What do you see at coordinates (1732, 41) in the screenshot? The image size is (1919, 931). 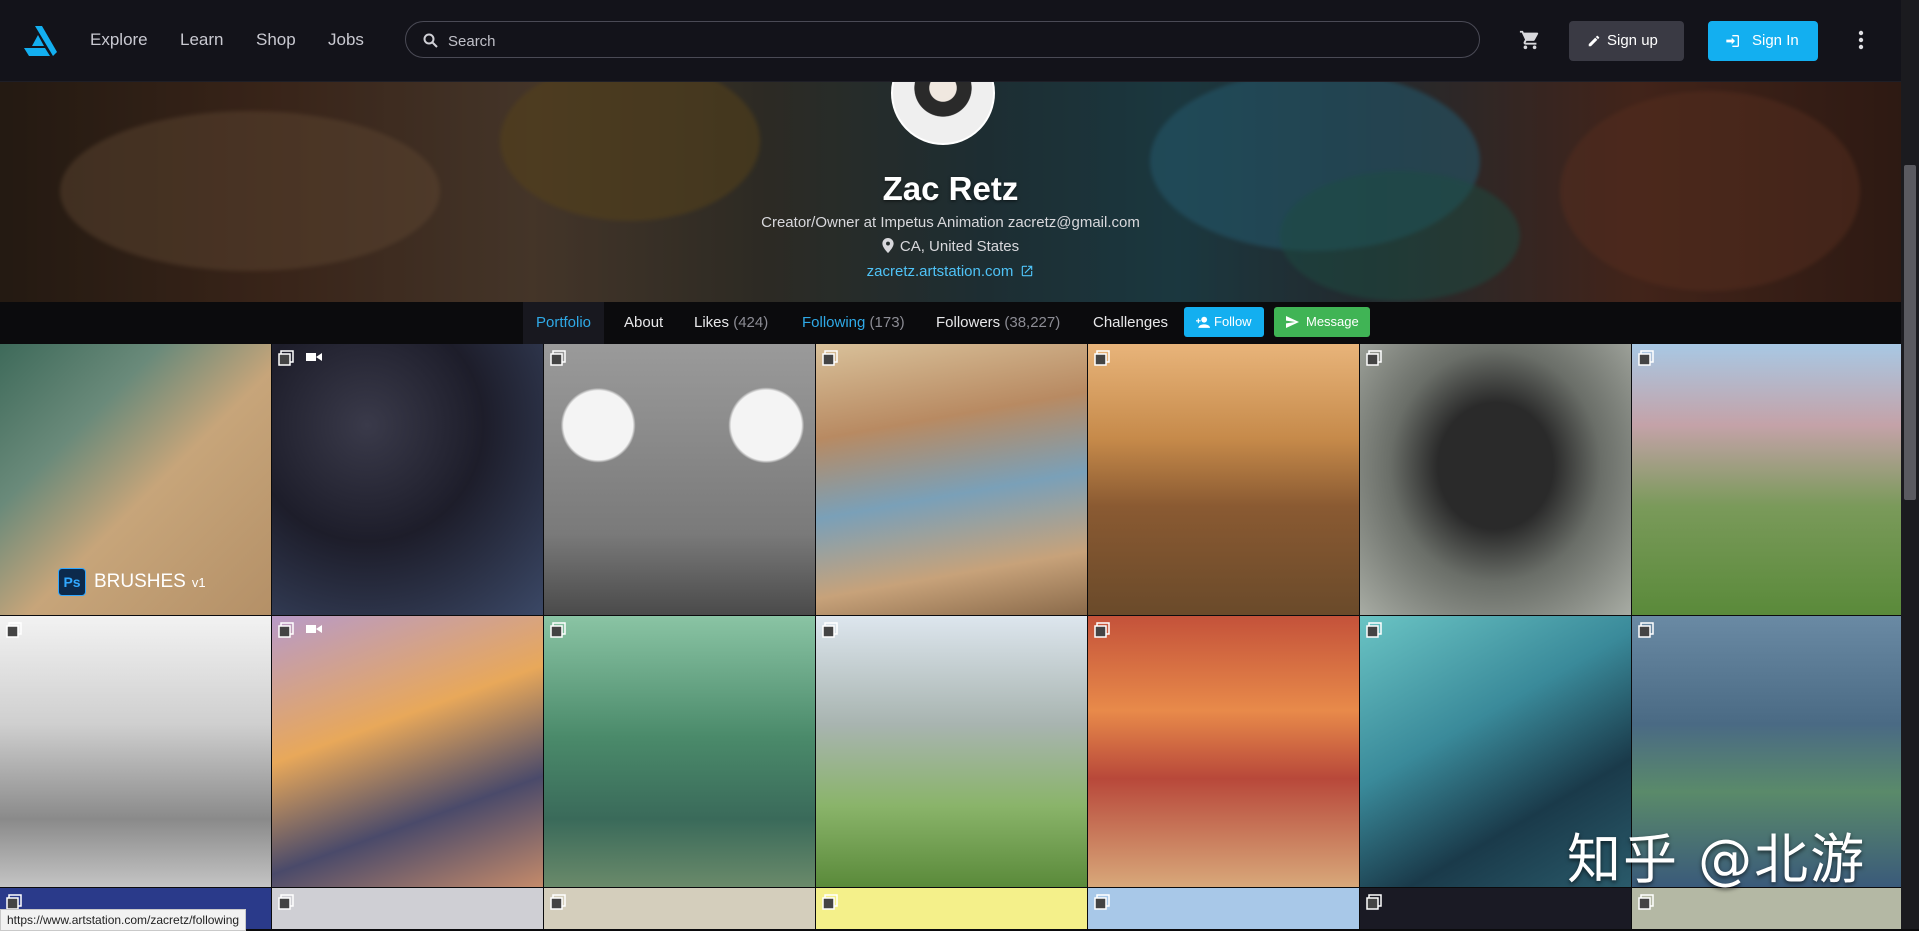 I see `sign-in-icon` at bounding box center [1732, 41].